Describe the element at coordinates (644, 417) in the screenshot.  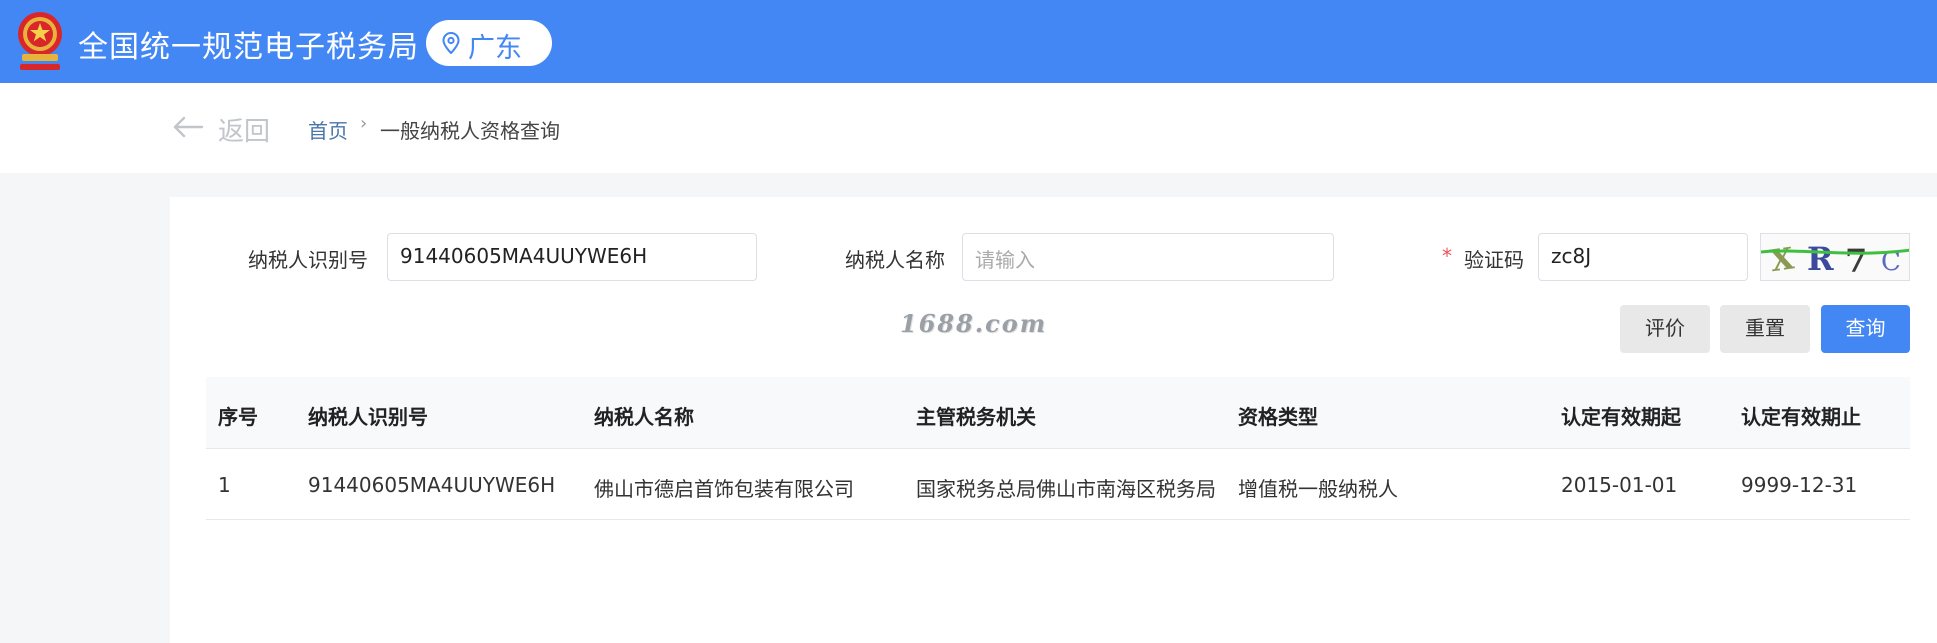
I see `col-taxpayer-name: 纳税人名称` at that location.